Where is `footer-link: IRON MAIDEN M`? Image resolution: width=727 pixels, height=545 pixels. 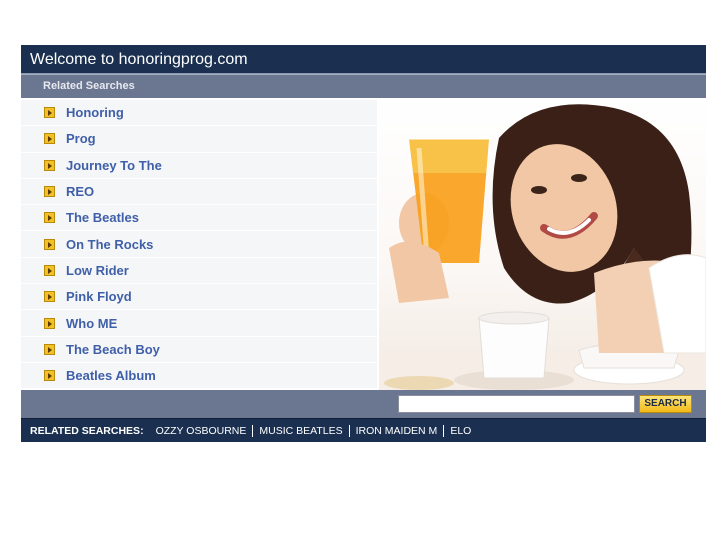 footer-link: IRON MAIDEN M is located at coordinates (396, 430).